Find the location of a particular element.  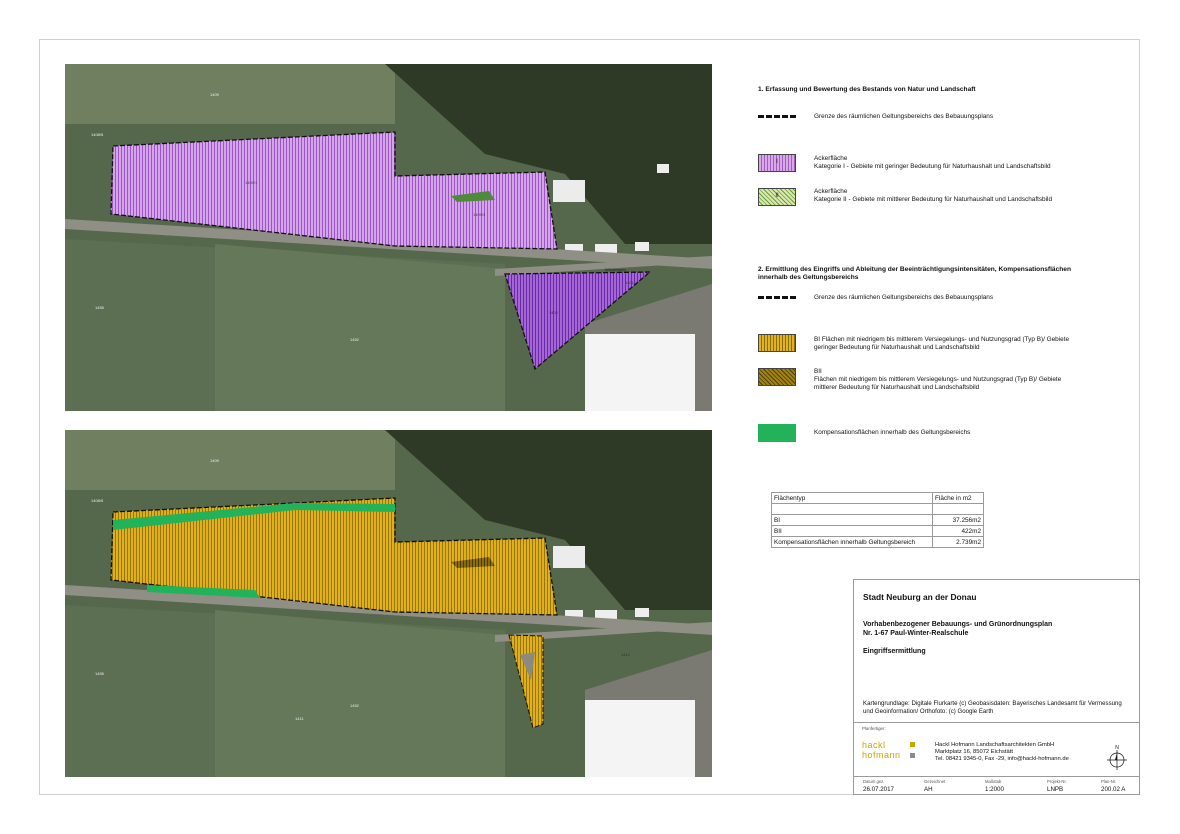

meta-label-project: Projekt-Nr. is located at coordinates (1057, 781).